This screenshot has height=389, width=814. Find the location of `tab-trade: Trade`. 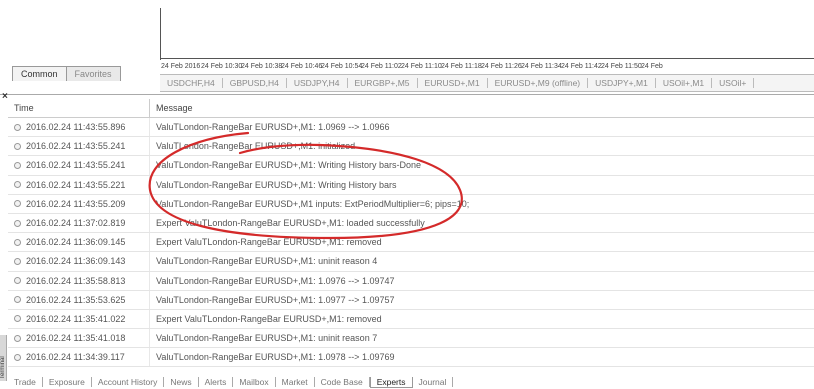

tab-trade: Trade is located at coordinates (25, 382).